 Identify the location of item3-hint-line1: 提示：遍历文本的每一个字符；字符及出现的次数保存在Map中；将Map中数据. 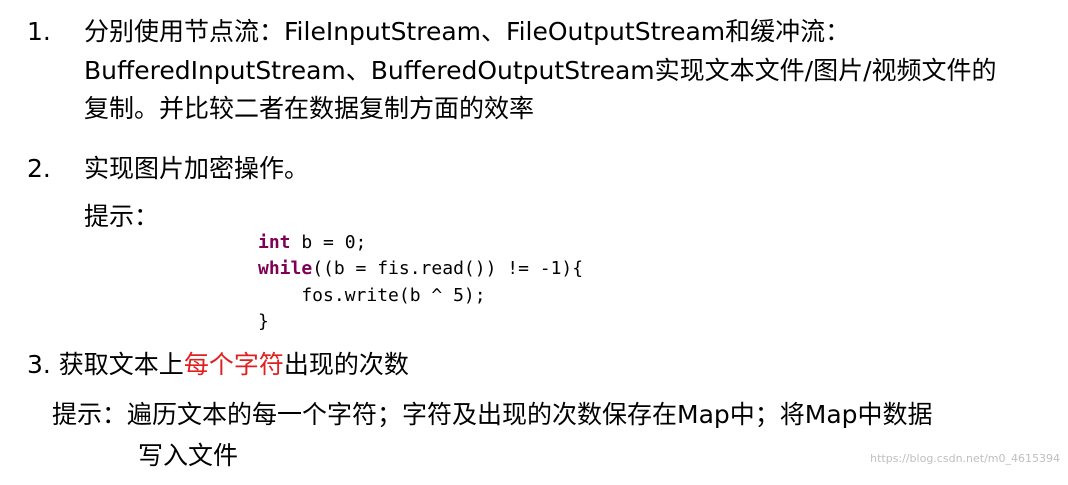
(492, 414).